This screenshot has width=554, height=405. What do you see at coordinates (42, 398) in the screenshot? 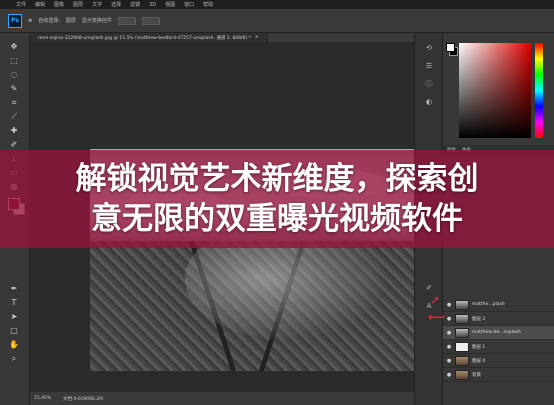
I see `zoom-level: 15.46%` at bounding box center [42, 398].